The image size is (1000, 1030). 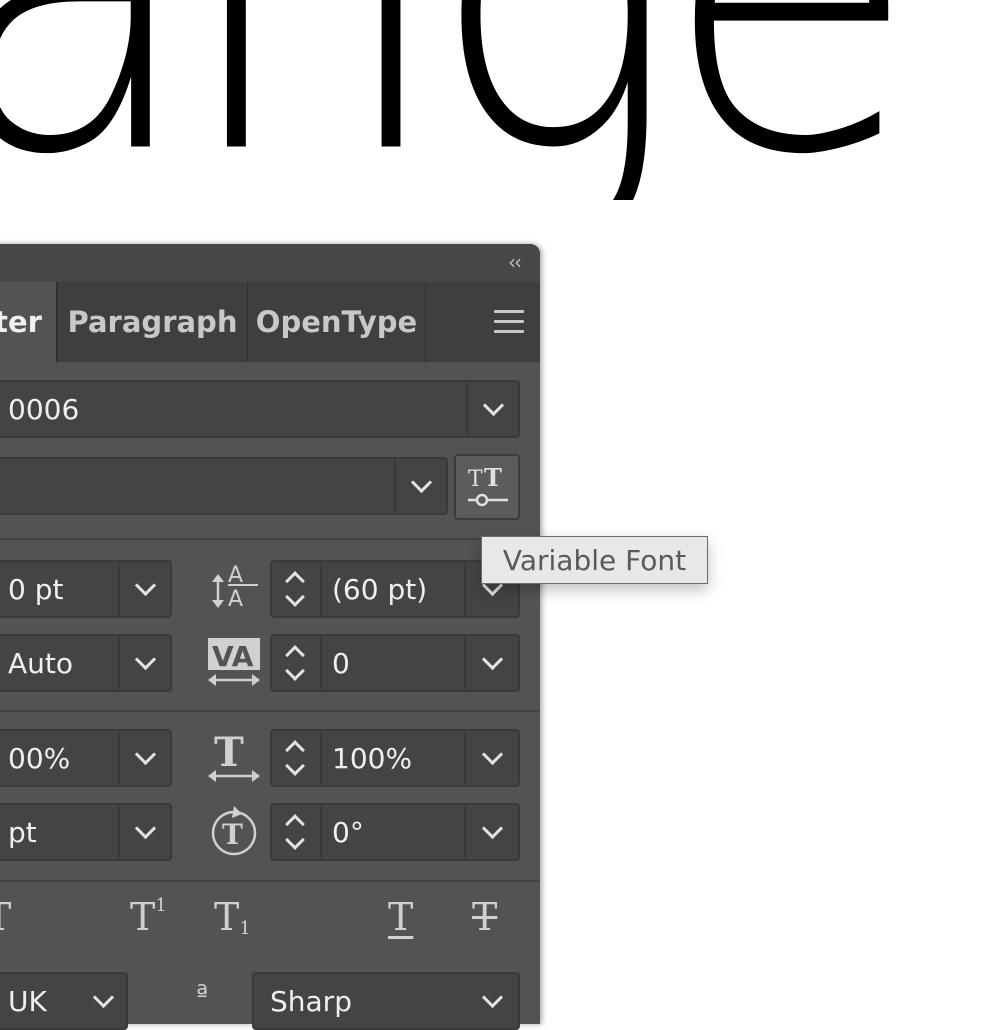 I want to click on tracking-dropdown, so click(x=491, y=663).